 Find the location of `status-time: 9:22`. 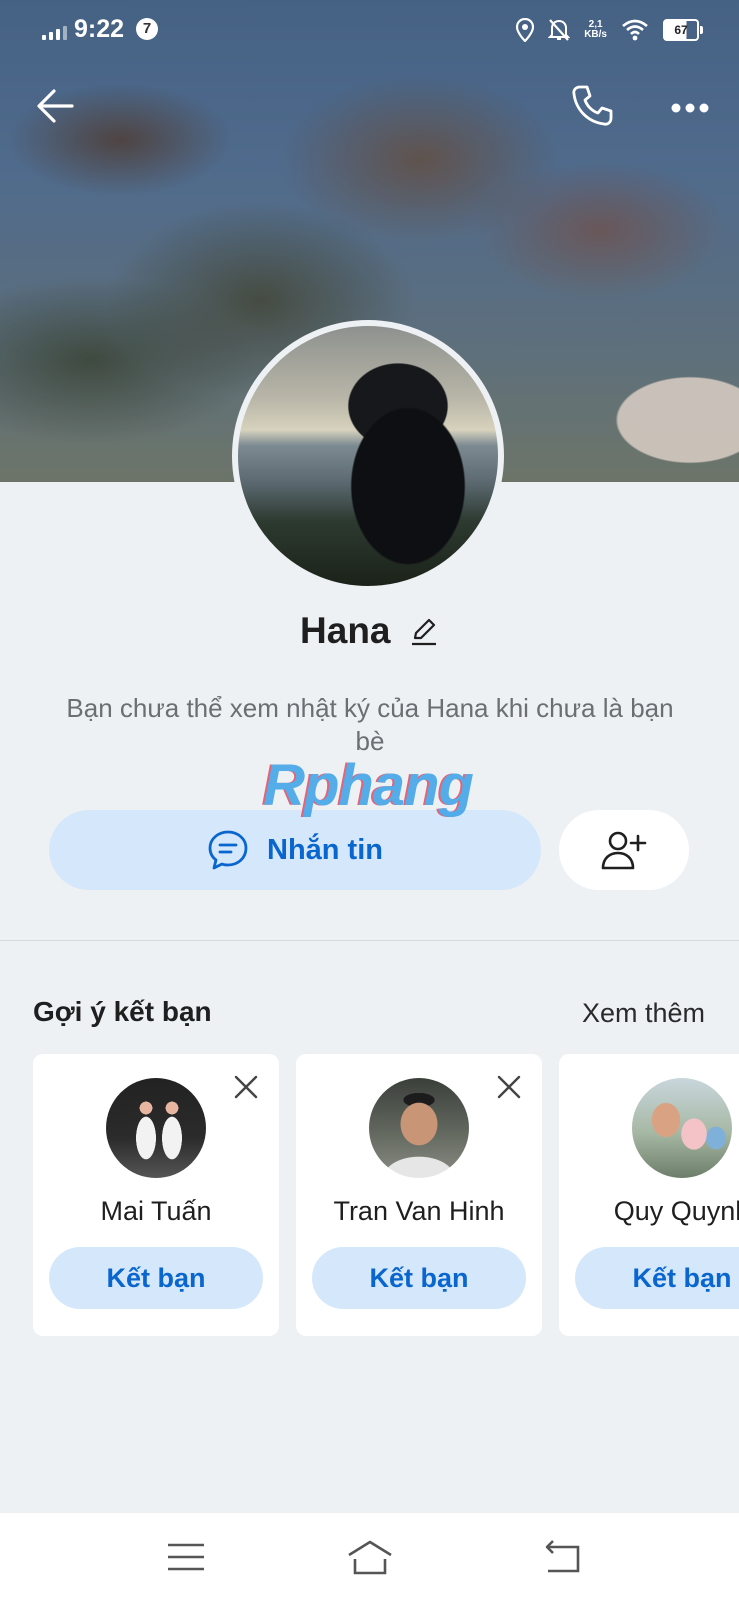

status-time: 9:22 is located at coordinates (99, 29).